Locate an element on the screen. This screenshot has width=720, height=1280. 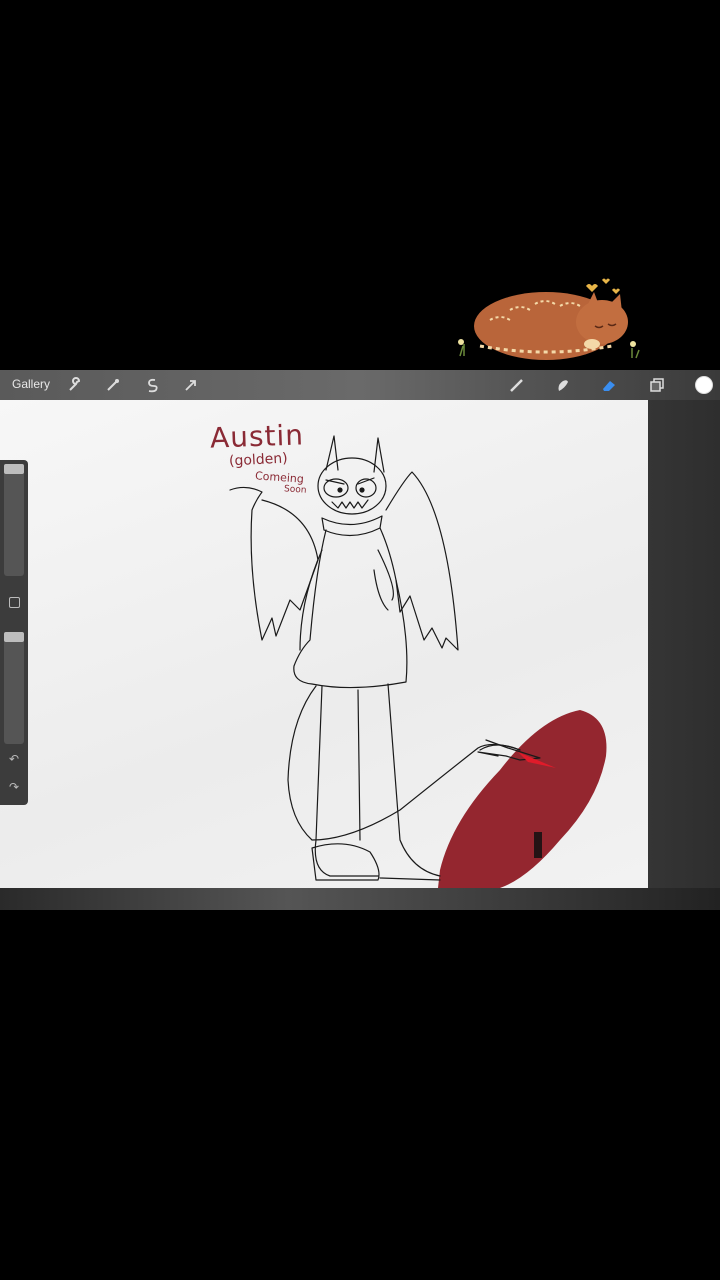
opacity-thumb is located at coordinates (14, 637).